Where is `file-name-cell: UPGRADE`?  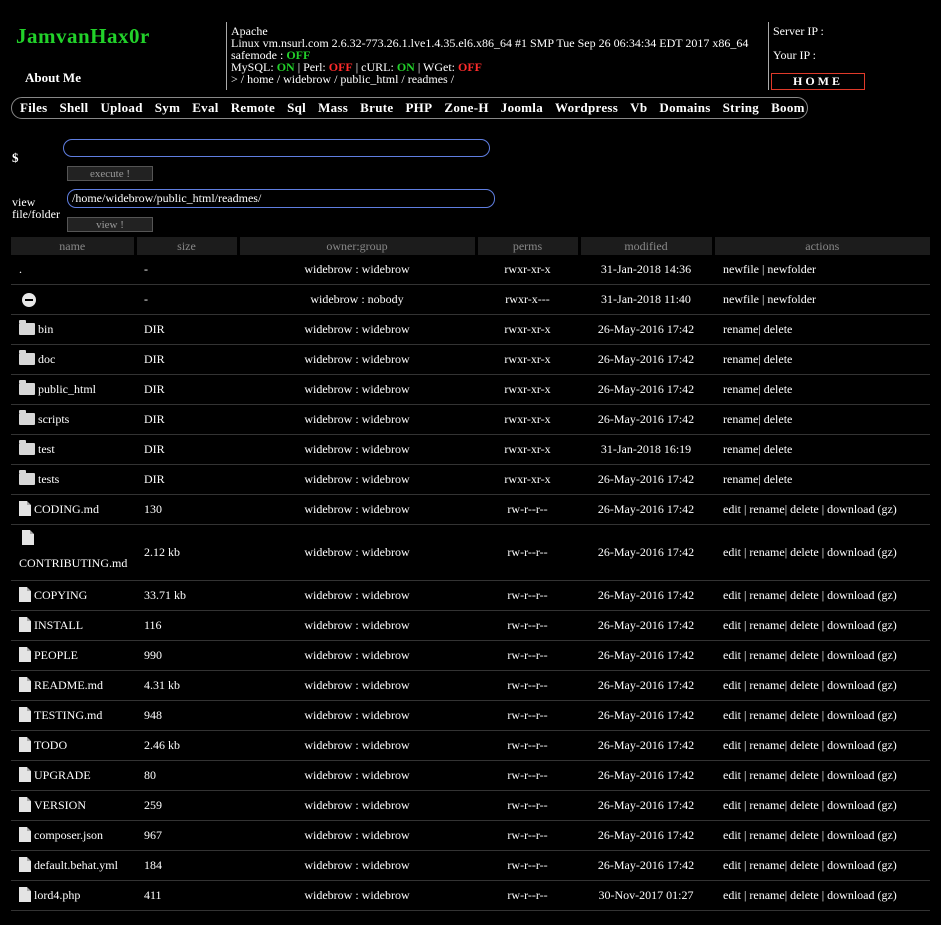
file-name-cell: UPGRADE is located at coordinates (73, 775).